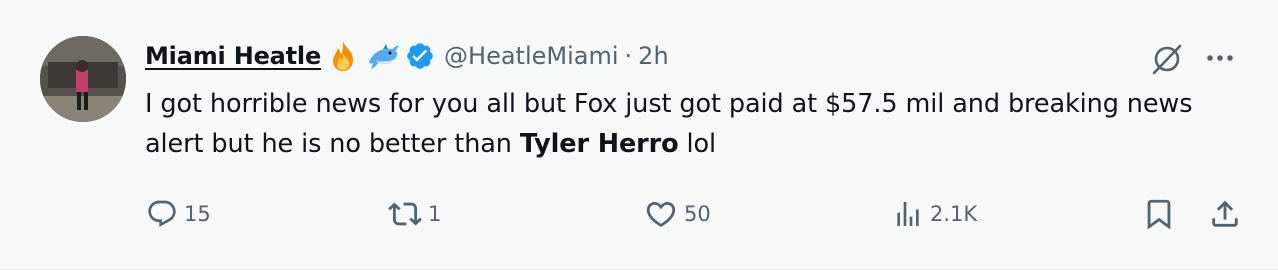 This screenshot has height=270, width=1278. Describe the element at coordinates (653, 56) in the screenshot. I see `timestamp: 2h` at that location.